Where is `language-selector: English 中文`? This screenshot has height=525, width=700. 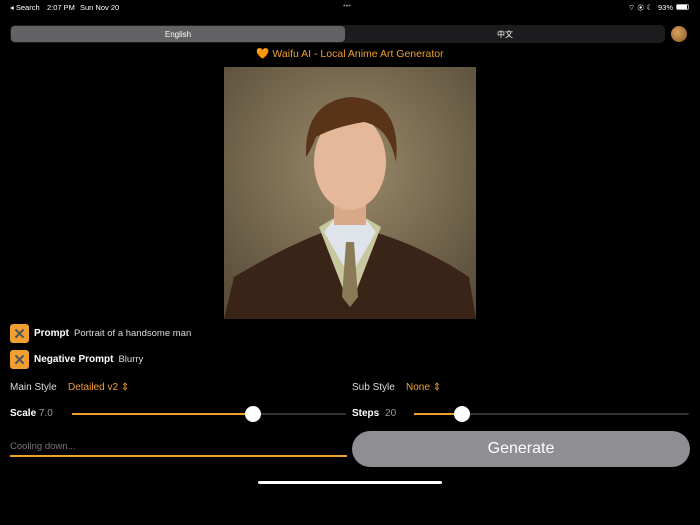 language-selector: English 中文 is located at coordinates (337, 34).